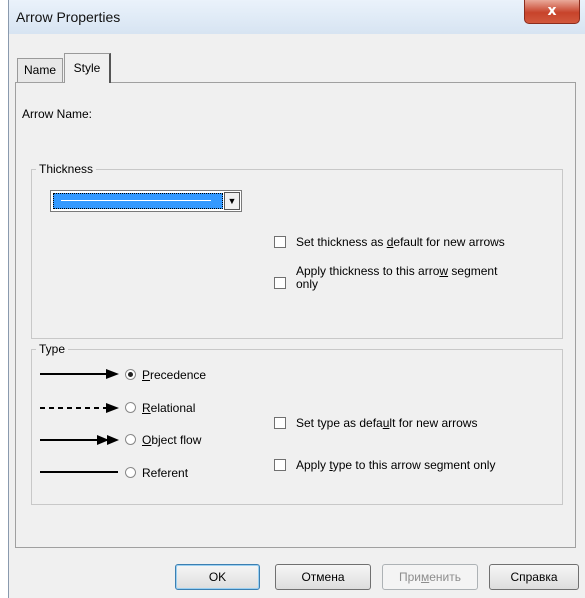  I want to click on help-button: Справка, so click(534, 577).